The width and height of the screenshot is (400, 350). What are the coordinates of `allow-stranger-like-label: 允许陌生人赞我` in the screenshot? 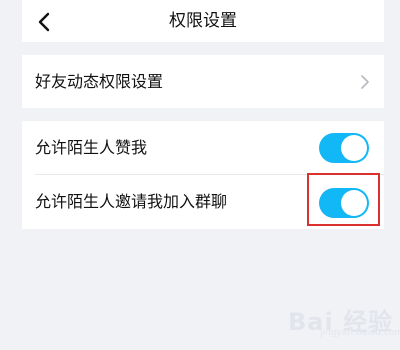 It's located at (91, 147).